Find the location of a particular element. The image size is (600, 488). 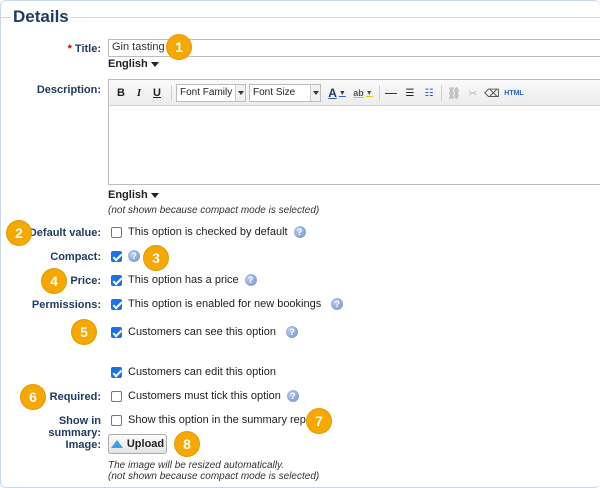

summary-row: Show this option in the summary report is located at coordinates (215, 420).